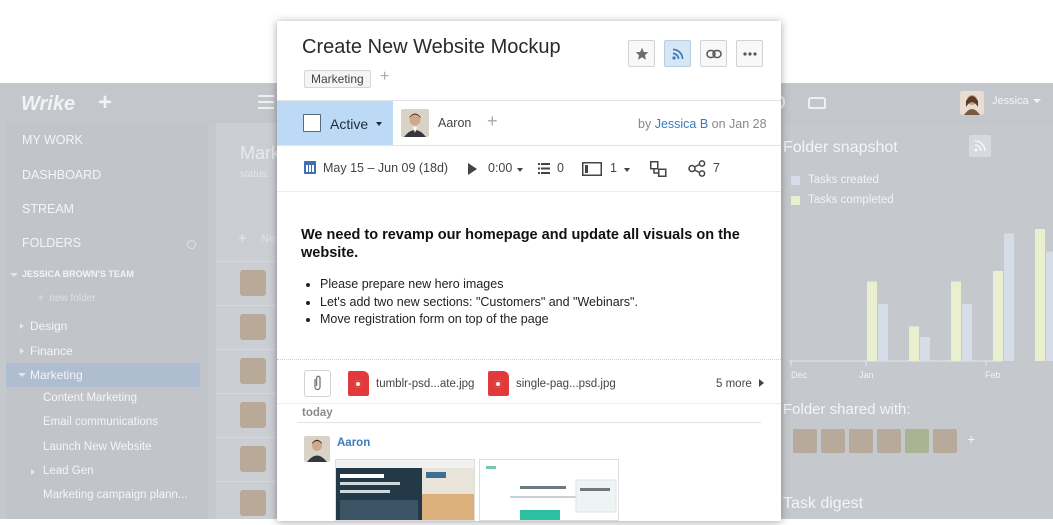 This screenshot has height=525, width=1053. Describe the element at coordinates (14, 275) in the screenshot. I see `team-chevron-down-icon` at that location.